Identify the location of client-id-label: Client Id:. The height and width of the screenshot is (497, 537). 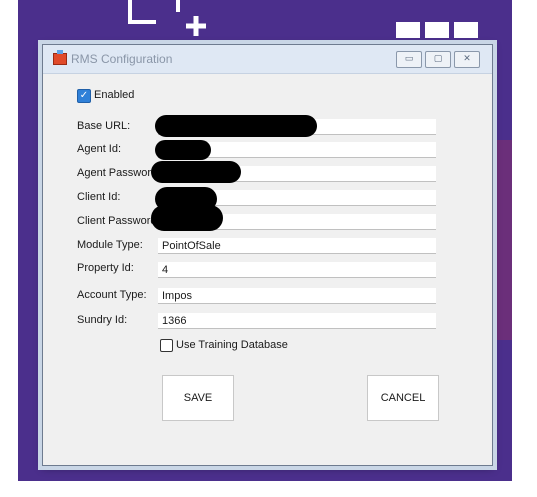
(99, 197).